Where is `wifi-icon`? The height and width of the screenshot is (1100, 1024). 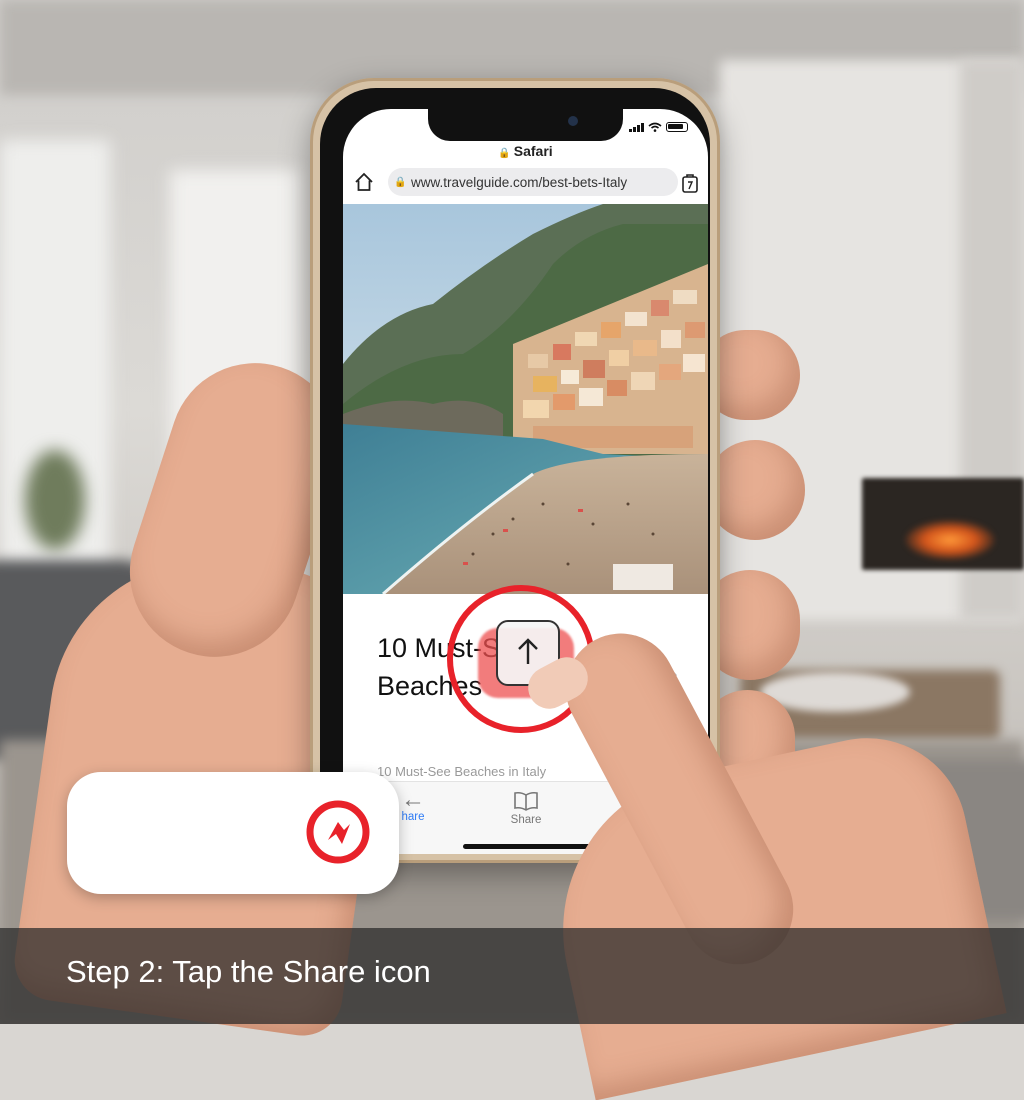
wifi-icon is located at coordinates (655, 127).